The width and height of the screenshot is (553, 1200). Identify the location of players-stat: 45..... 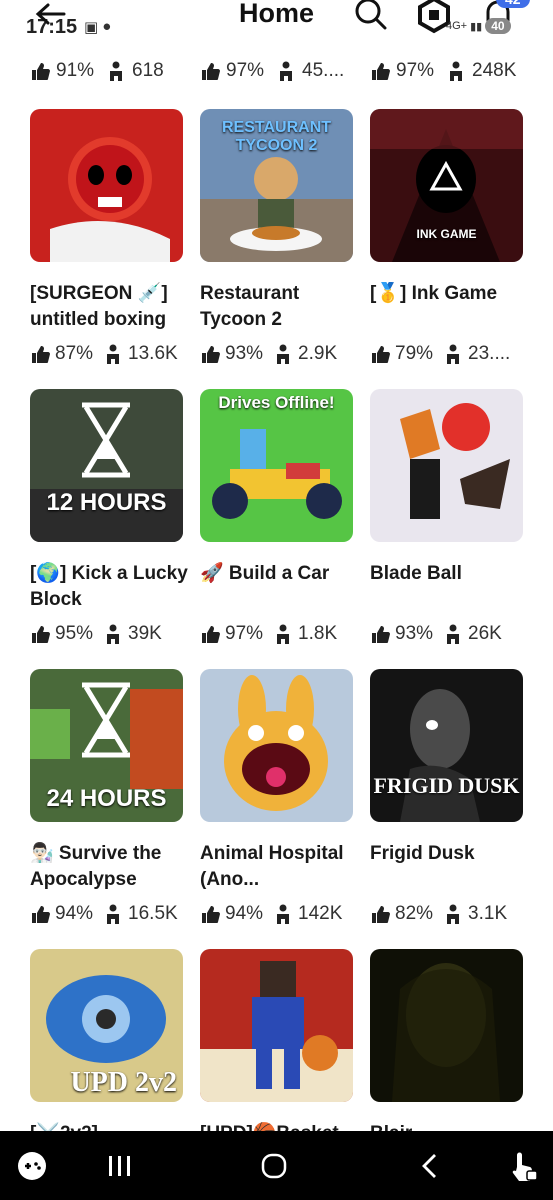
(310, 71).